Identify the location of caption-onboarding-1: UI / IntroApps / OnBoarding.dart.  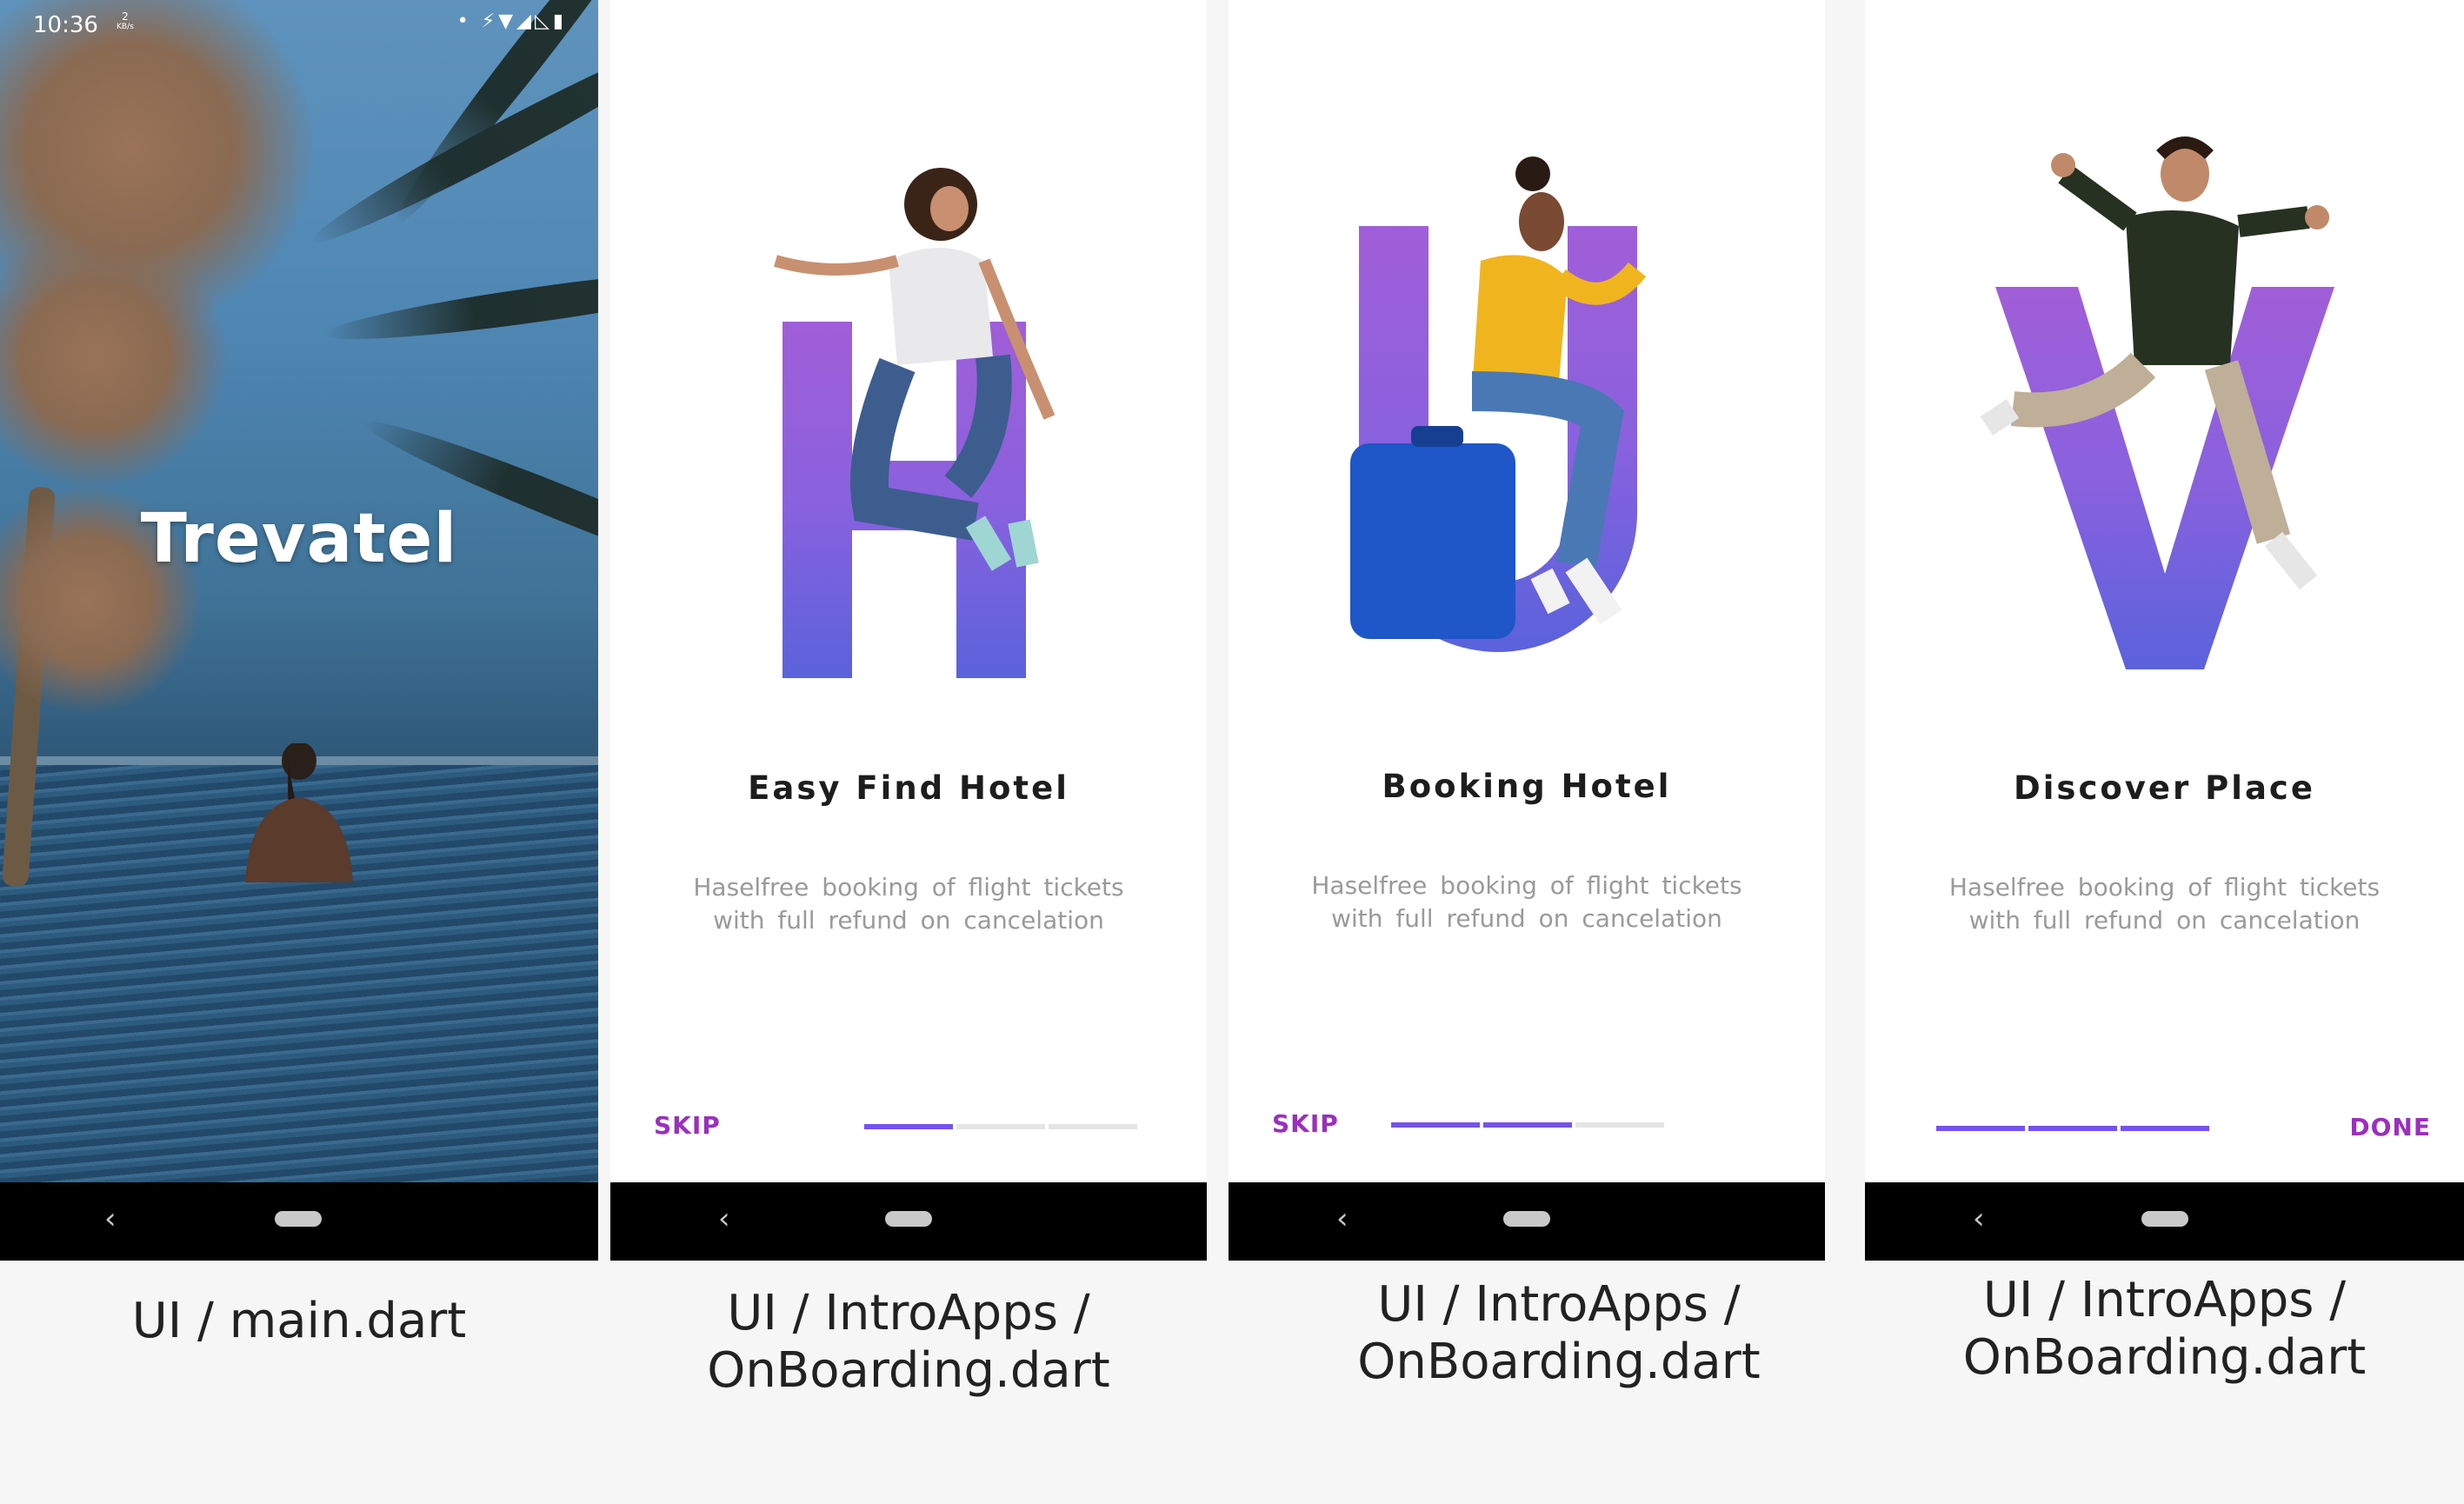
(908, 1342).